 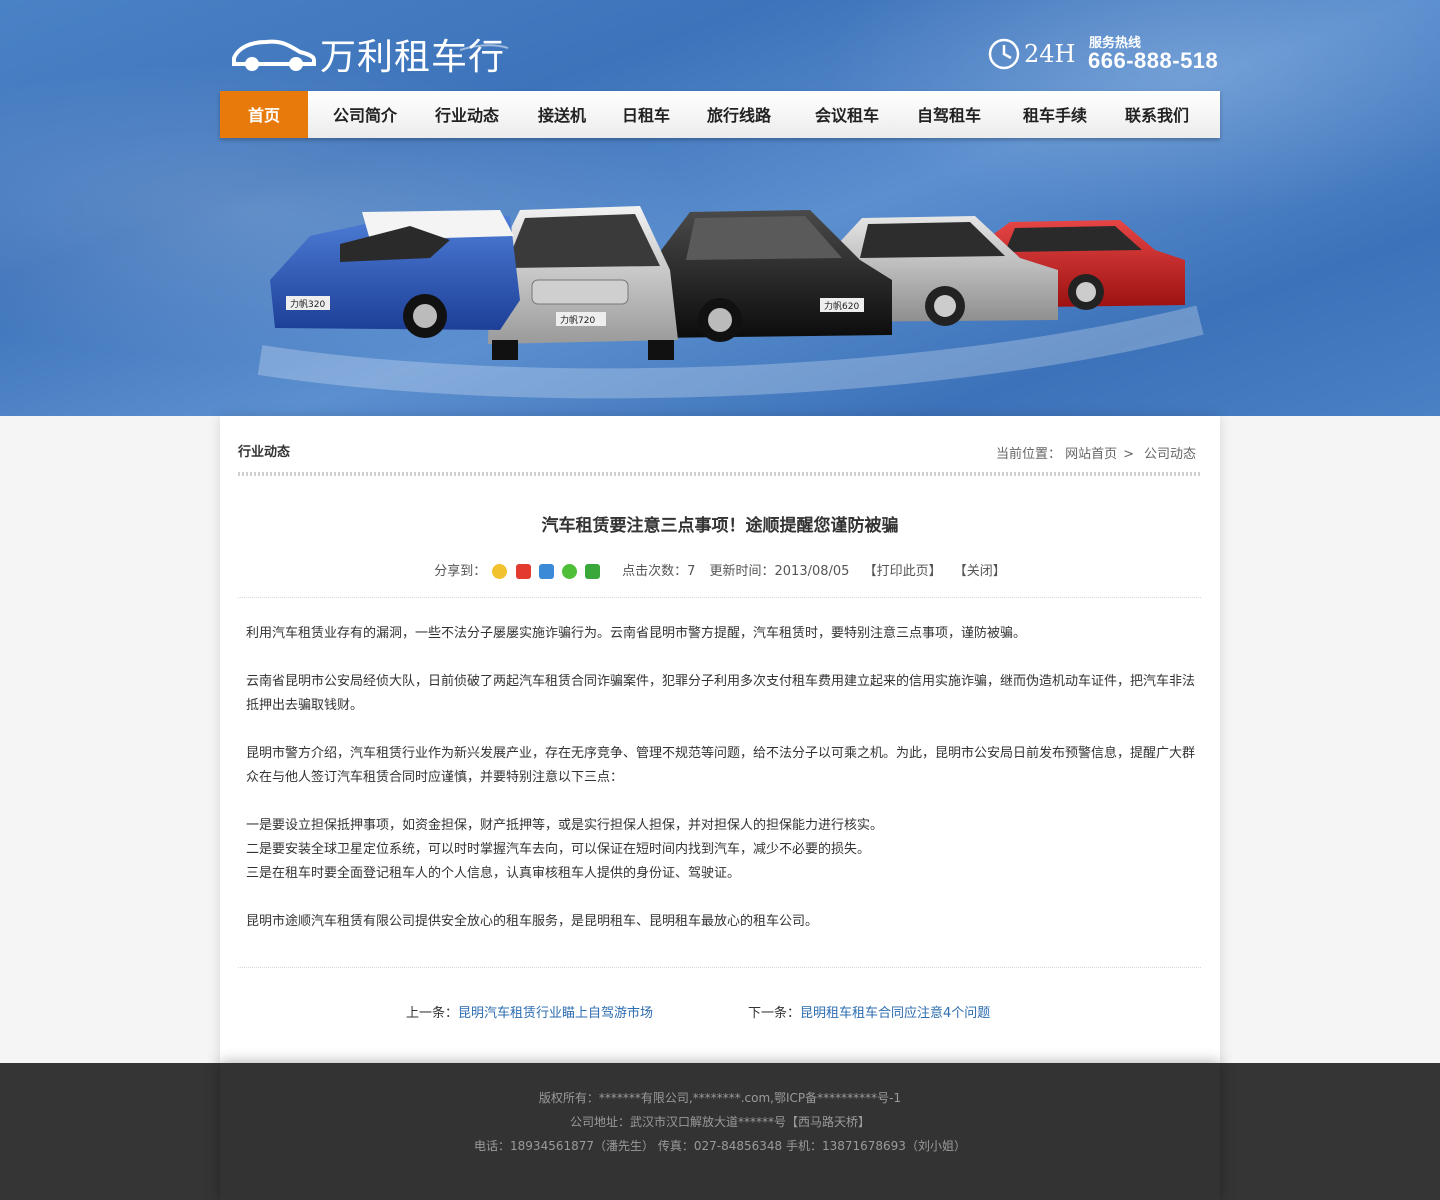 What do you see at coordinates (412, 54) in the screenshot?
I see `site-logo-text: 万利租车行` at bounding box center [412, 54].